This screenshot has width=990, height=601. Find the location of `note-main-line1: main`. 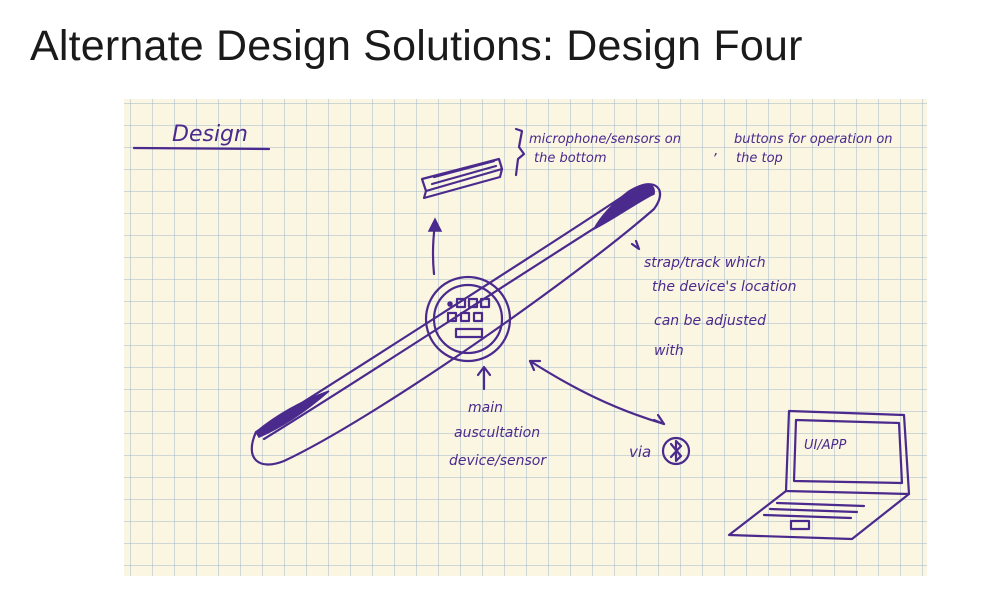

note-main-line1: main is located at coordinates (485, 408).